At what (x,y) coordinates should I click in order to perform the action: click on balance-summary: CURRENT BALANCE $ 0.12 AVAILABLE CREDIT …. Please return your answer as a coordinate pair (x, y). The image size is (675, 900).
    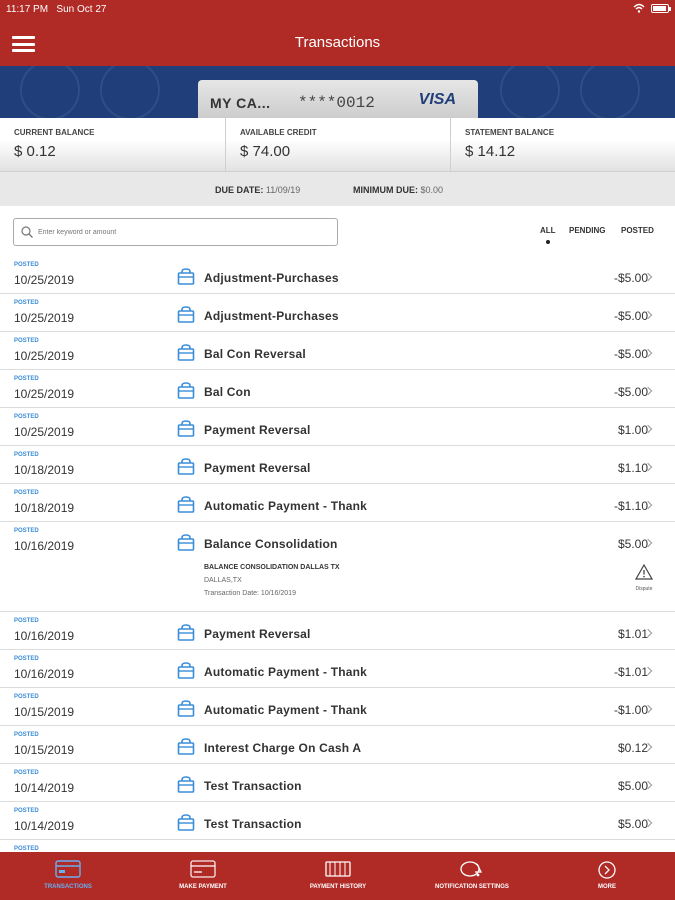
    Looking at the image, I should click on (337, 145).